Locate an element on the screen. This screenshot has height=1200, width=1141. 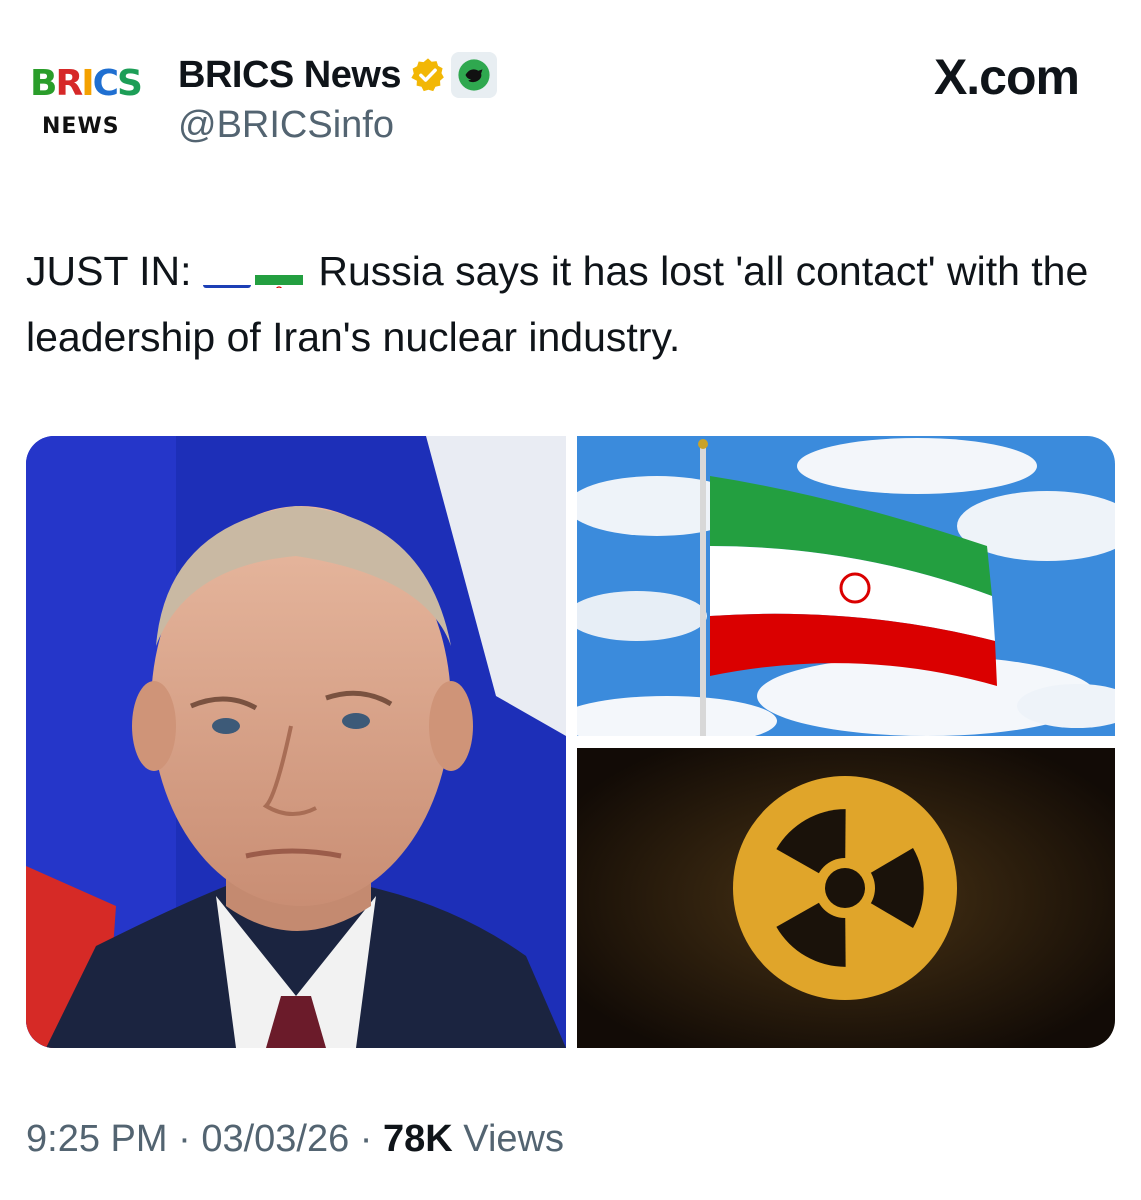
radiation-symbol-photo is located at coordinates (846, 898).